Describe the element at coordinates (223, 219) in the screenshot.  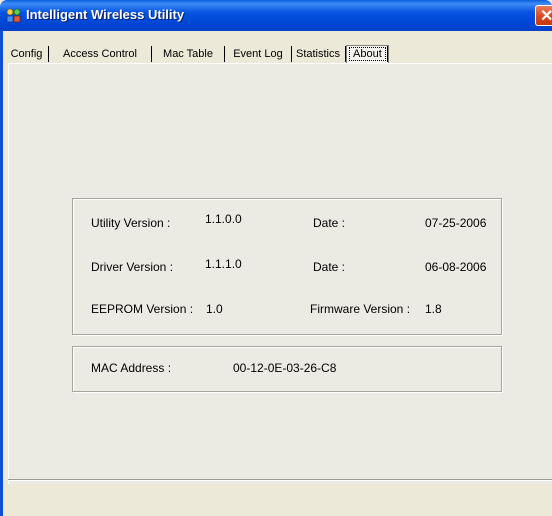
I see `utility-version-value: 1.1.0.0` at that location.